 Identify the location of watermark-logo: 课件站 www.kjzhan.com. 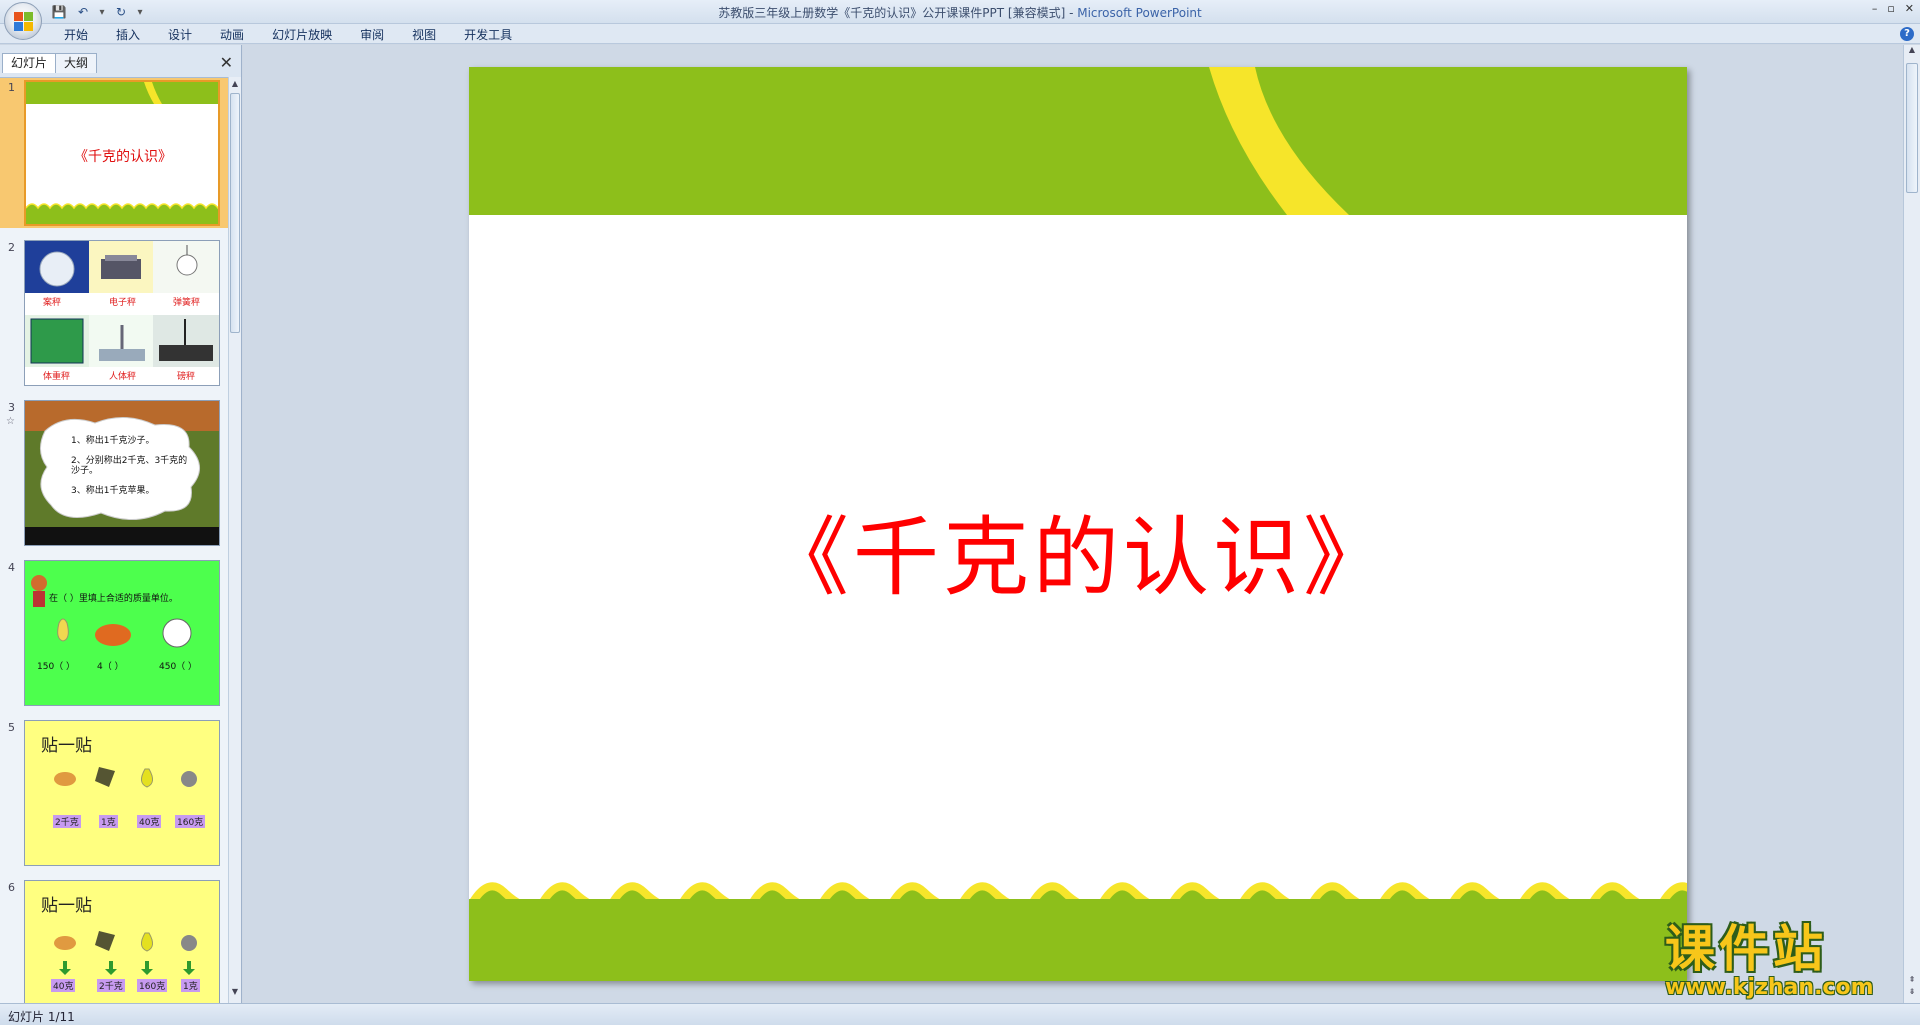
(1783, 962).